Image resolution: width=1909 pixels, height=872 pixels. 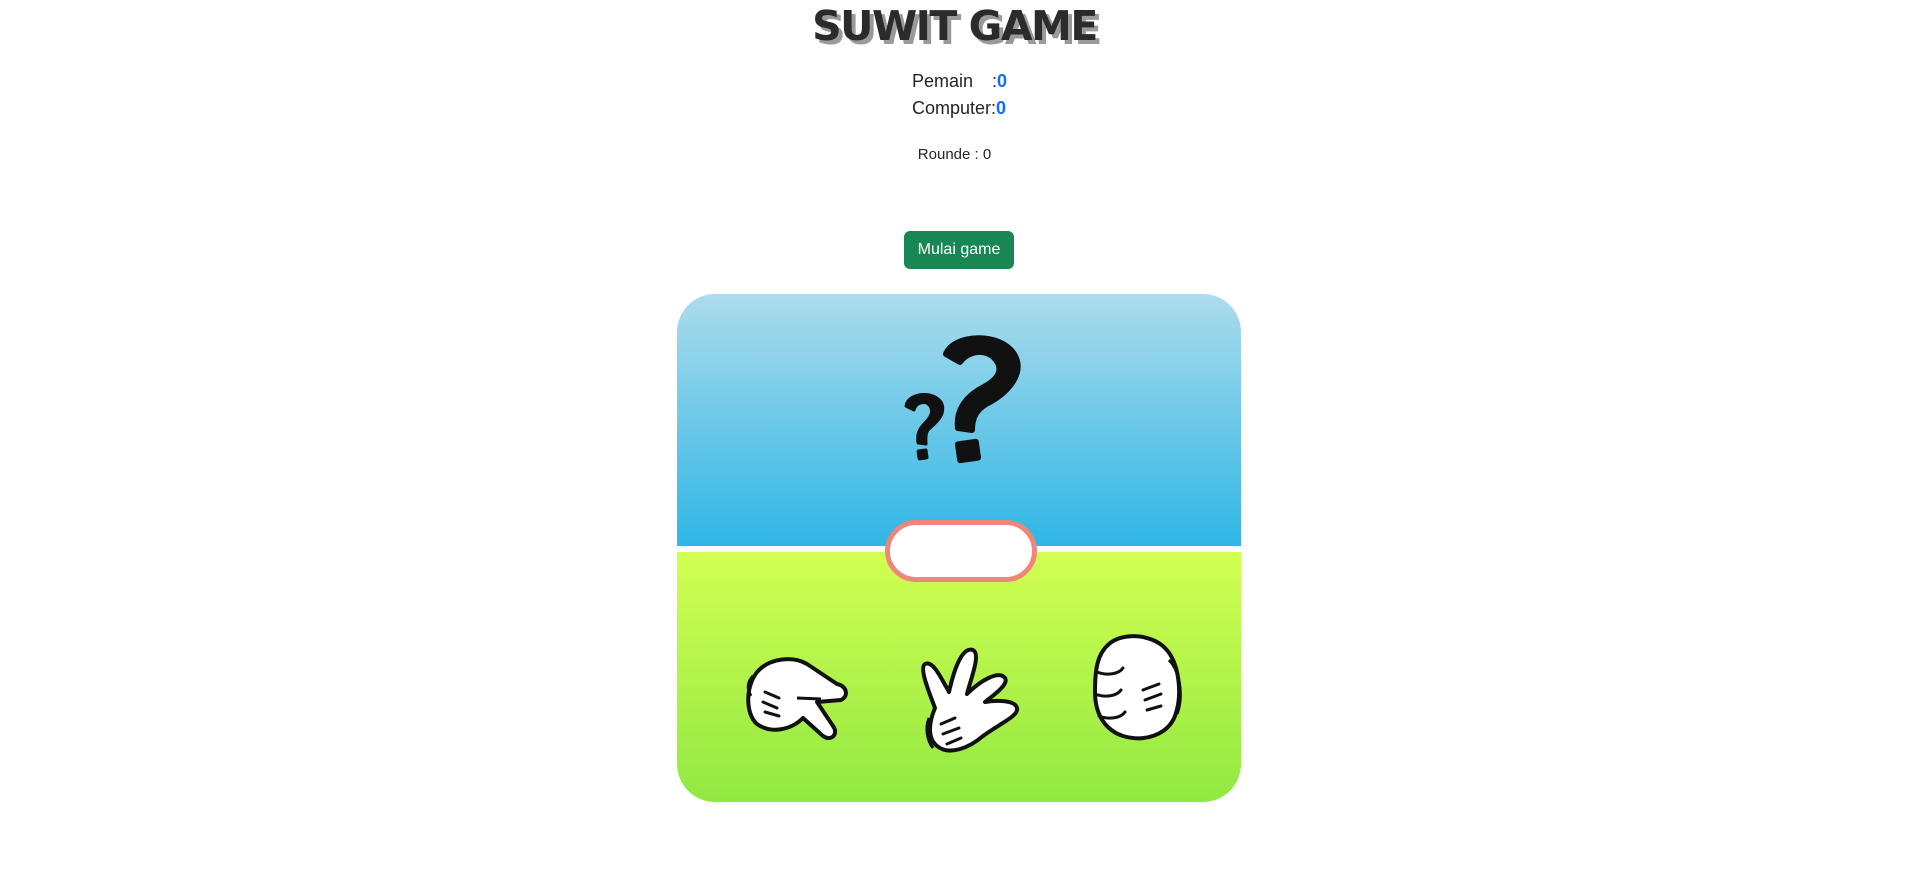 What do you see at coordinates (954, 154) in the screenshot?
I see `round-counter: Rounde : 0` at bounding box center [954, 154].